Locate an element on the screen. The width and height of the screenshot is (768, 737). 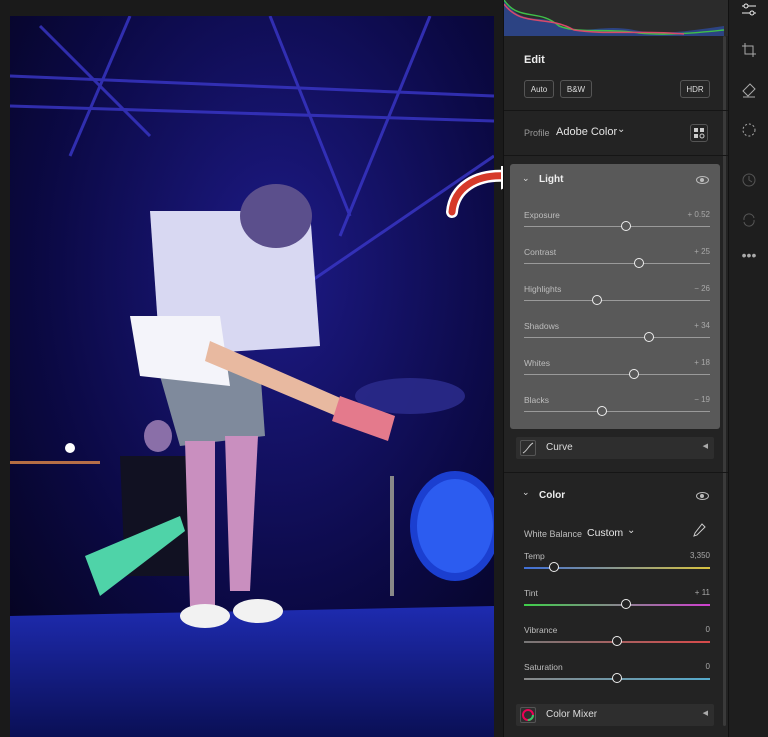
slider-value: + 11 is located at coordinates (685, 592).